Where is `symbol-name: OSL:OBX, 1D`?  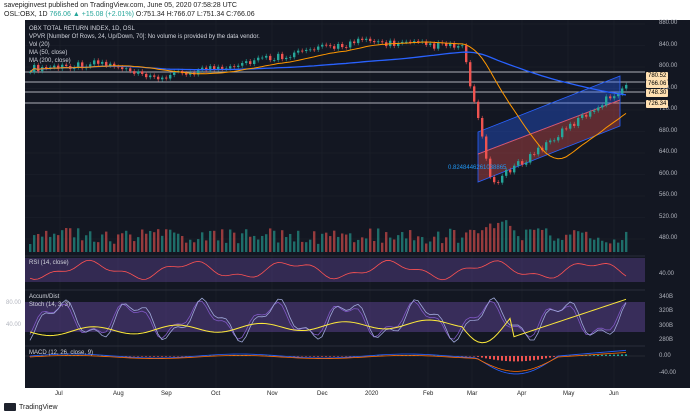
symbol-name: OSL:OBX, 1D is located at coordinates (26, 14).